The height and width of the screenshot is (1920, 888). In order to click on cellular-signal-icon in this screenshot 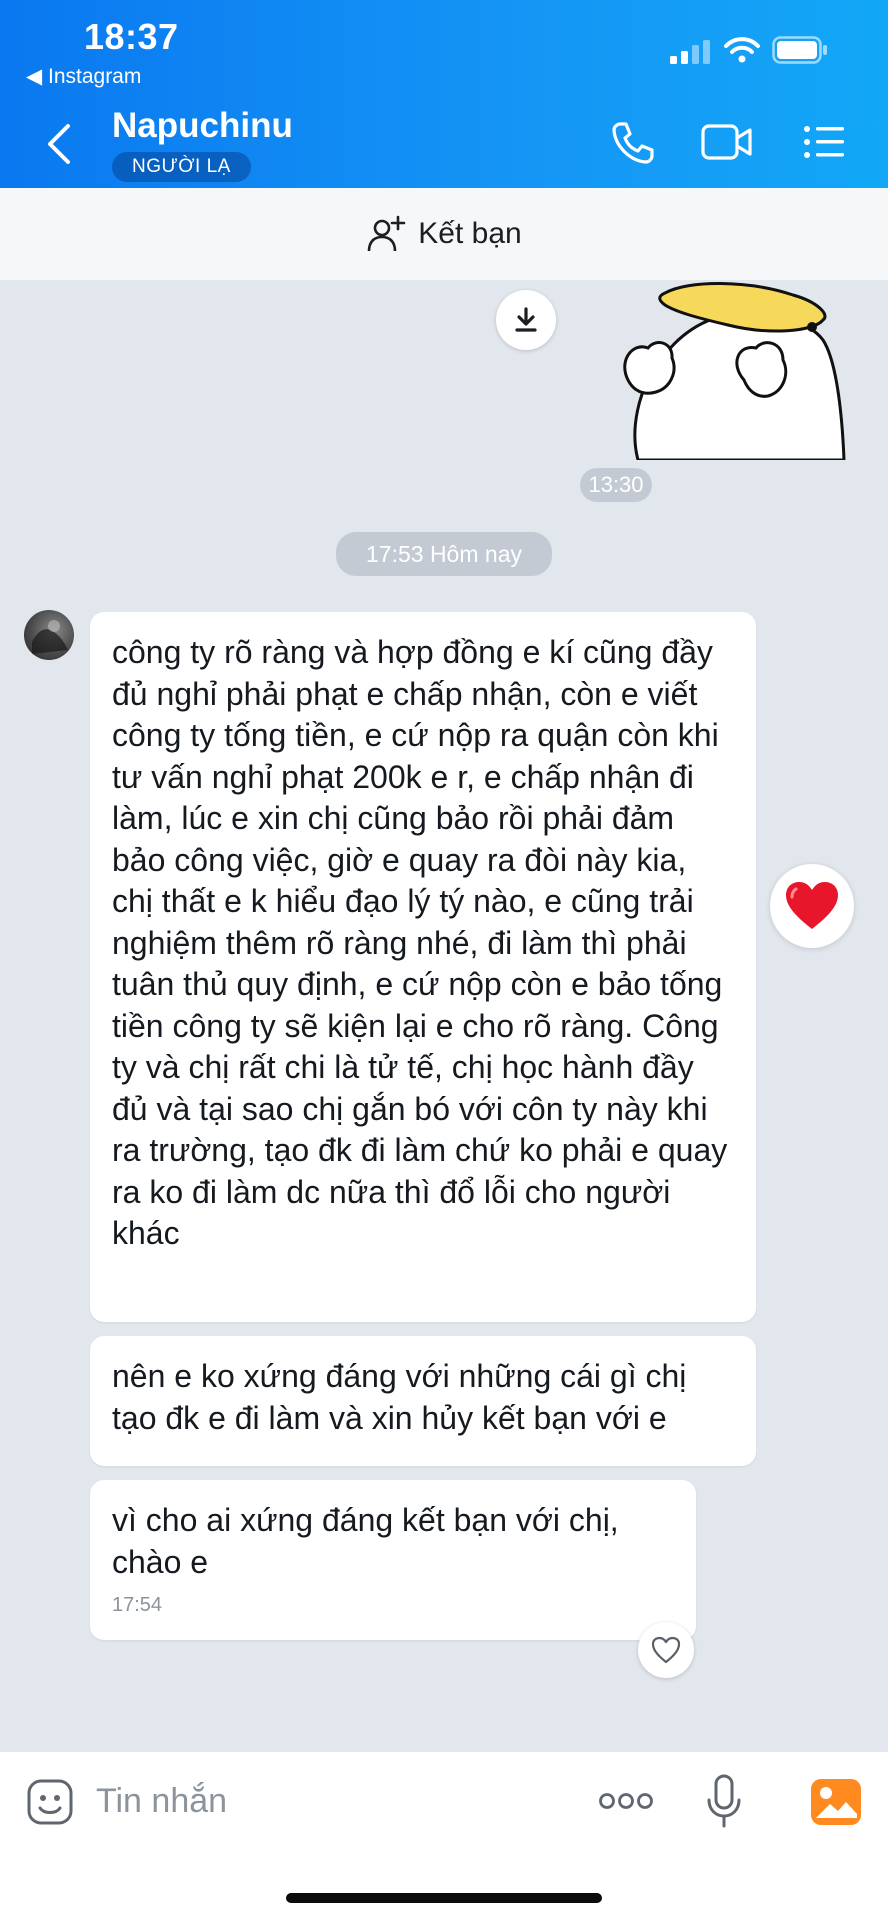, I will do `click(690, 52)`.